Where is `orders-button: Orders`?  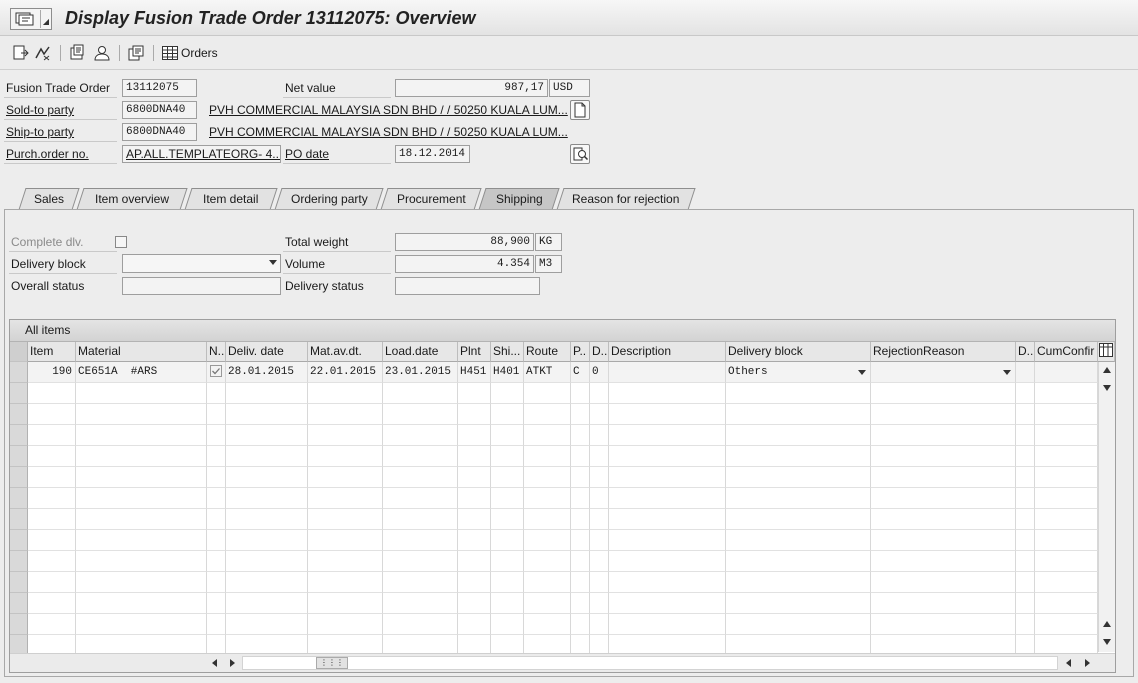
orders-button: Orders is located at coordinates (190, 53).